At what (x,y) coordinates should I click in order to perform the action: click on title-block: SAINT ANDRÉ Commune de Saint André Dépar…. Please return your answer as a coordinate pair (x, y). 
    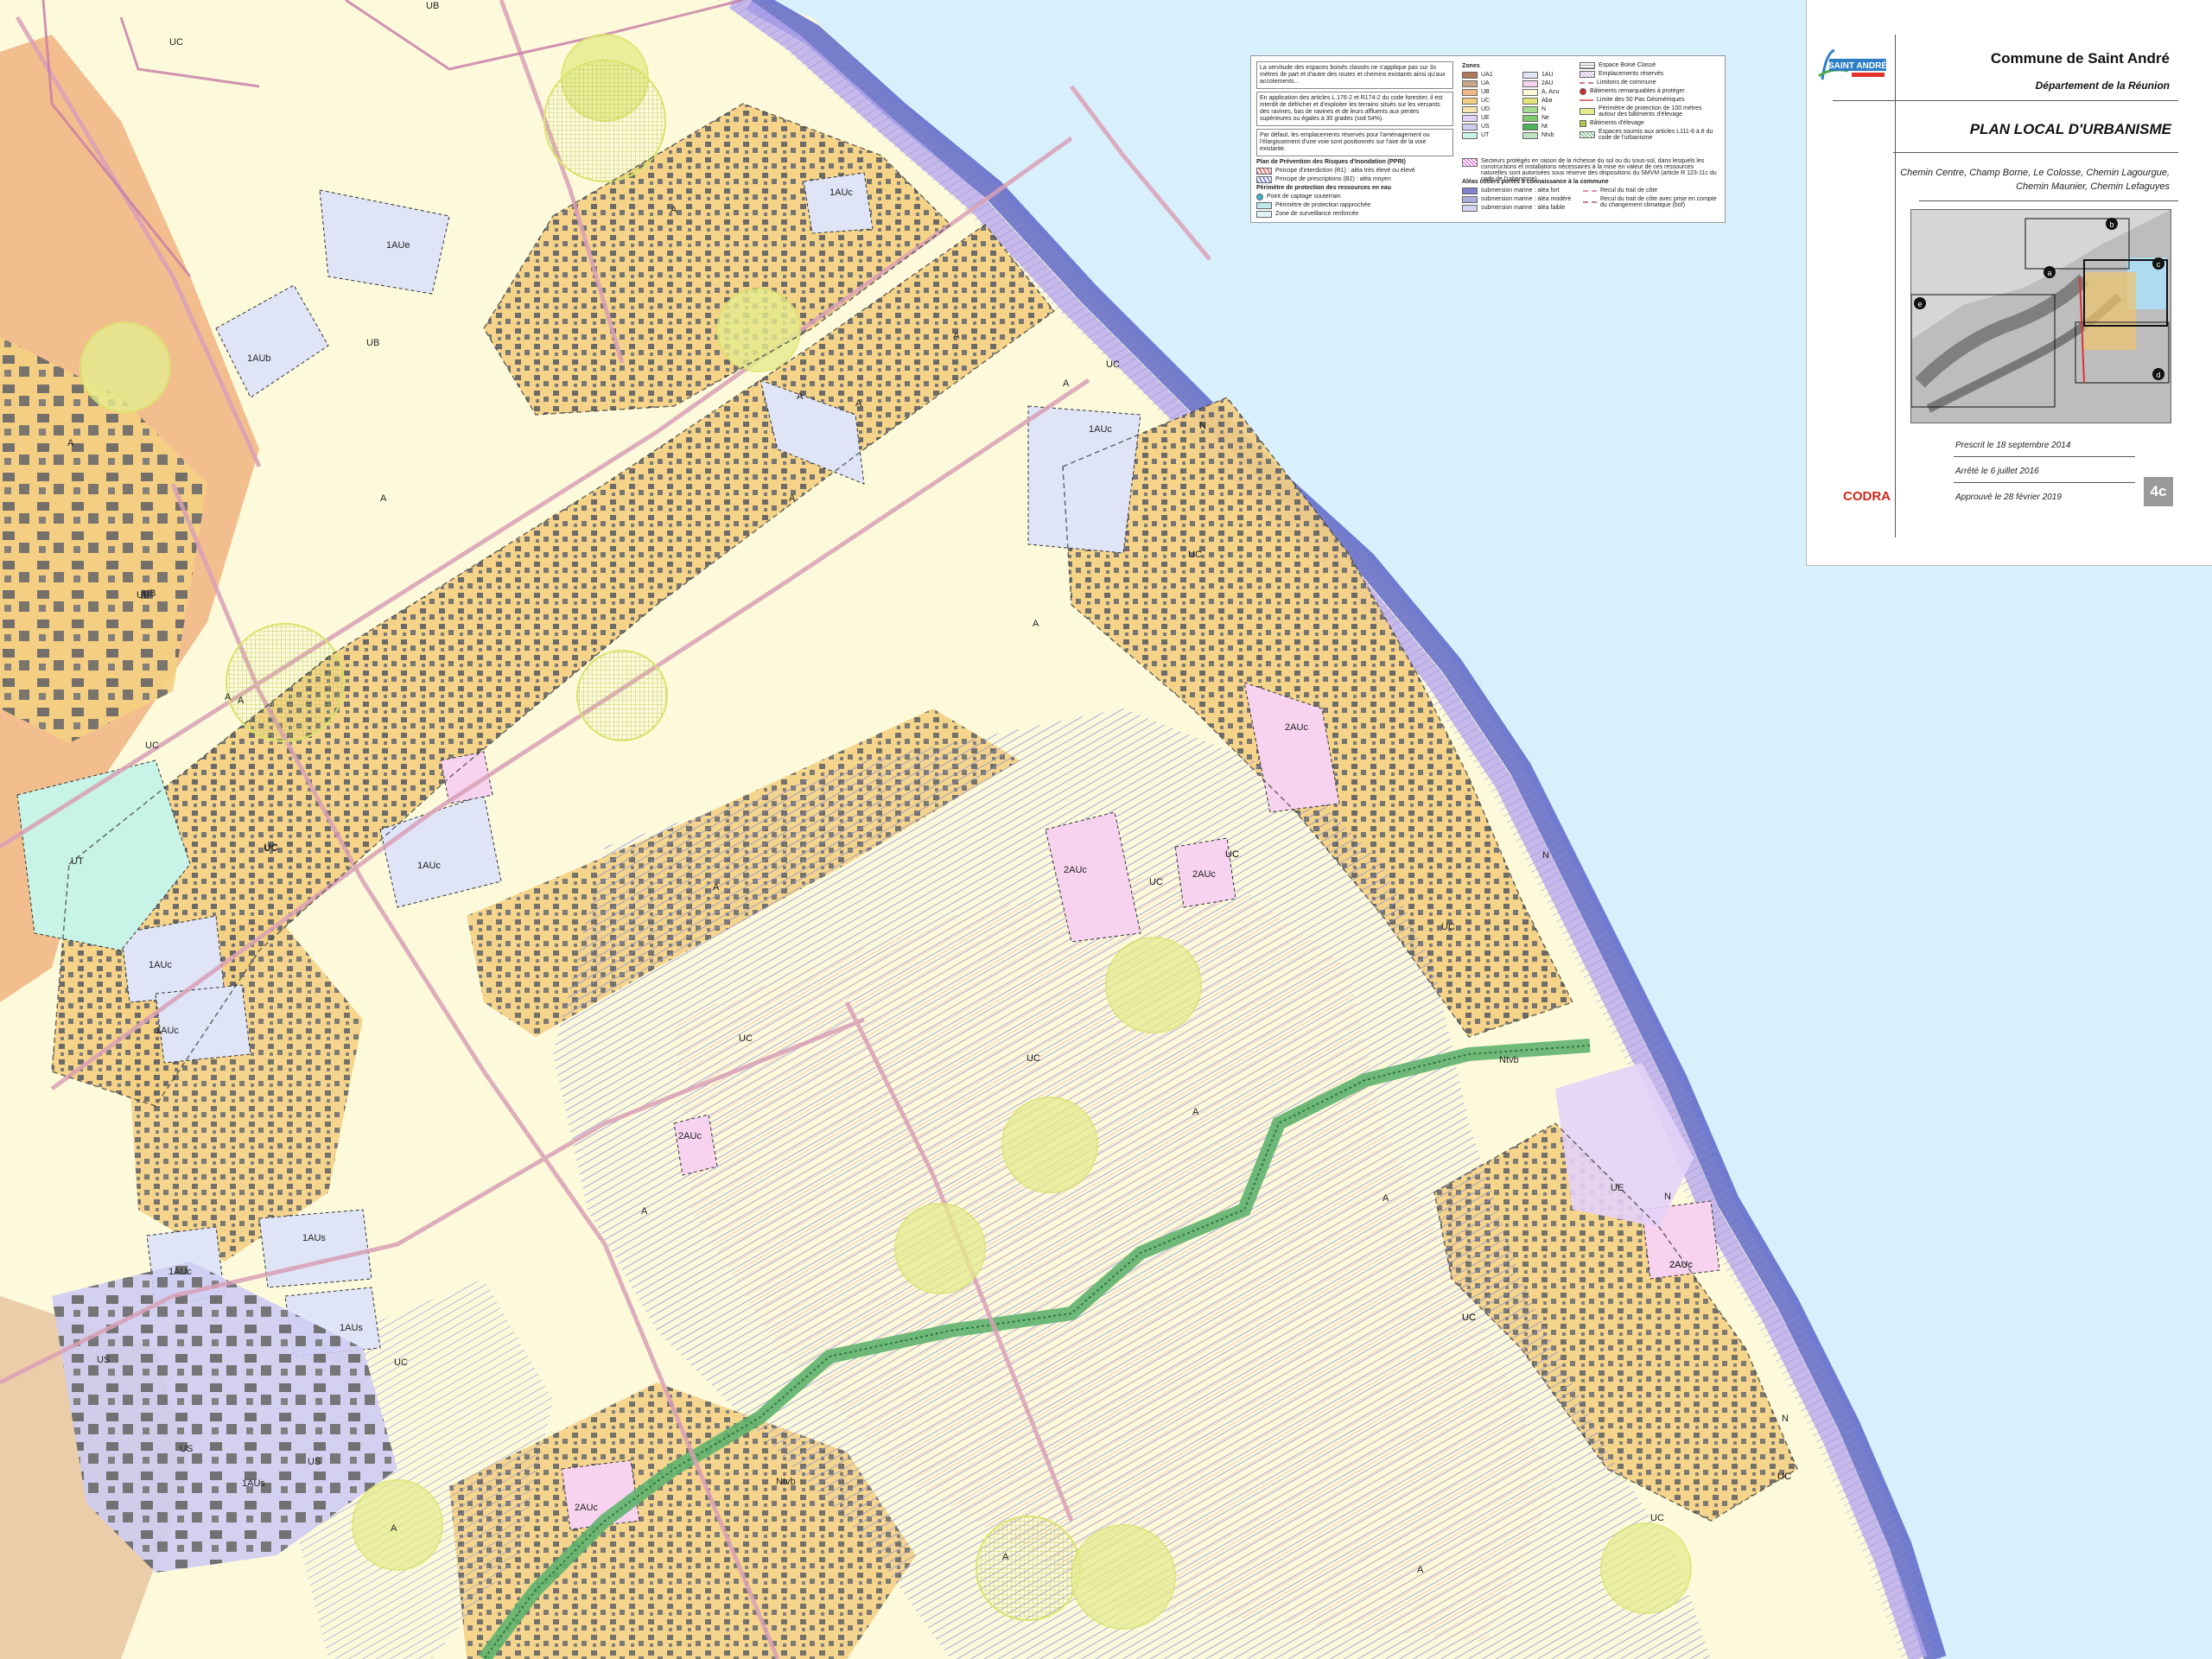
    Looking at the image, I should click on (2009, 283).